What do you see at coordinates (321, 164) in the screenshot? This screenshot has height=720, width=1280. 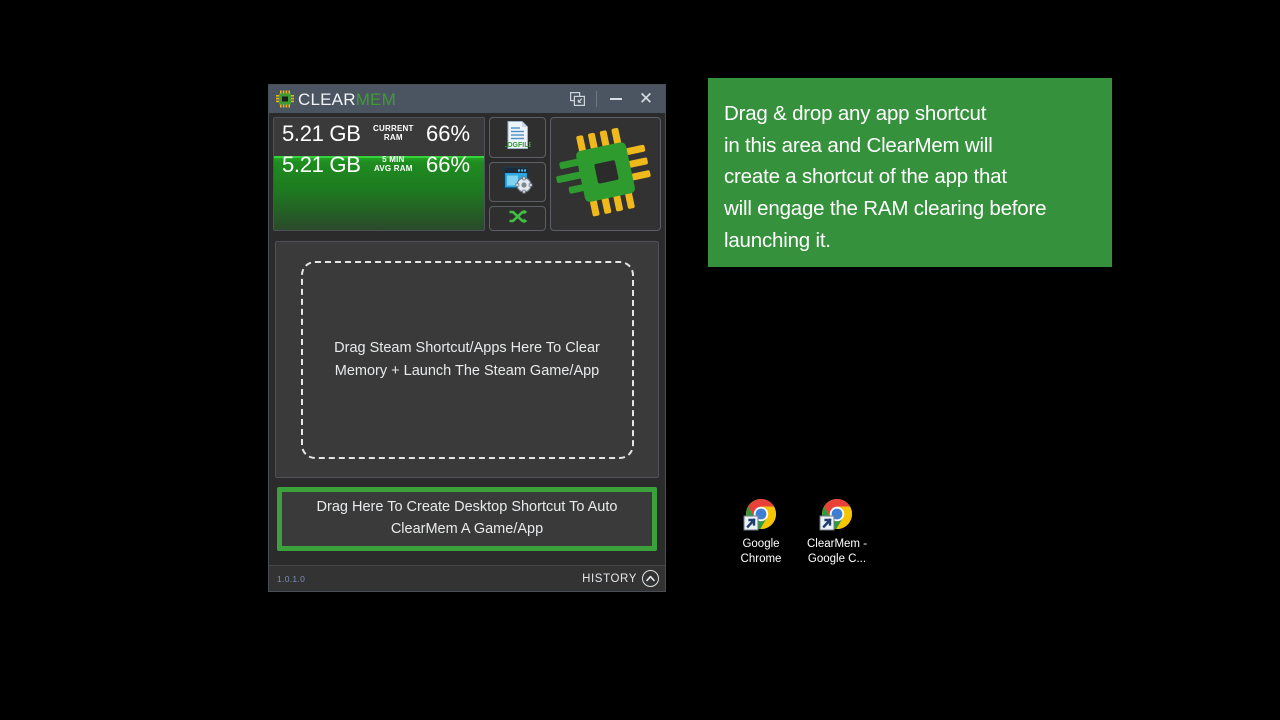 I see `average-ram-value: 5.21 GB` at bounding box center [321, 164].